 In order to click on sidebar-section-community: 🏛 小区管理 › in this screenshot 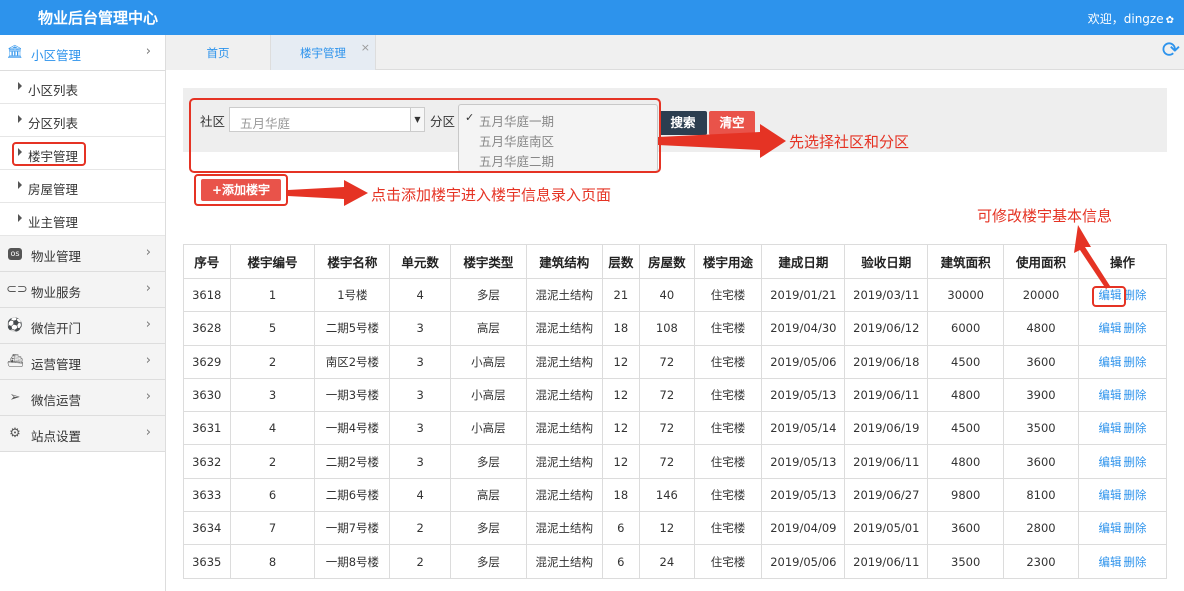, I will do `click(82, 53)`.